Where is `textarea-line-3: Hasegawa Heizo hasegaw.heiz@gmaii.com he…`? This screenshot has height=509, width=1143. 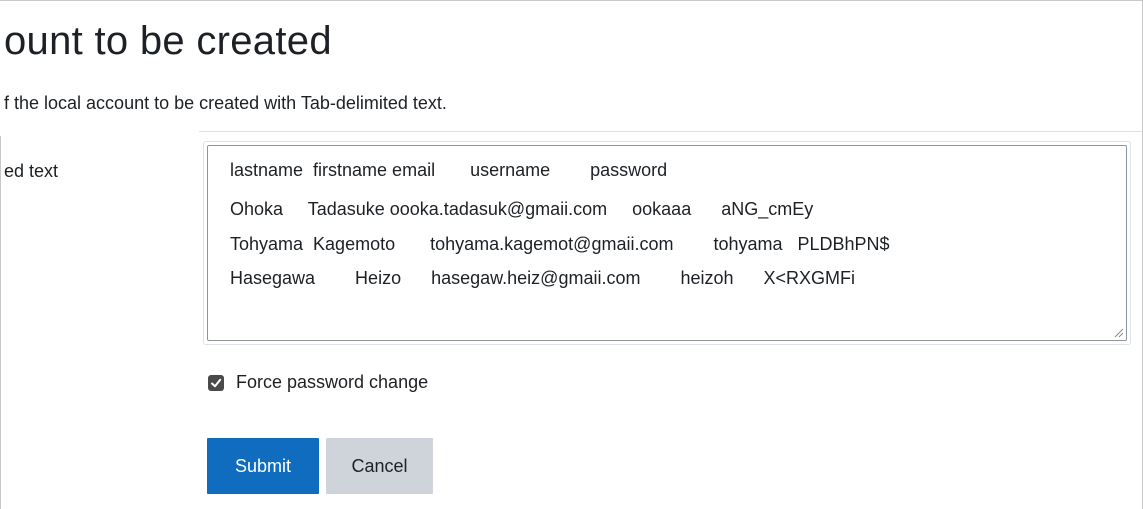 textarea-line-3: Hasegawa Heizo hasegaw.heiz@gmaii.com he… is located at coordinates (543, 278).